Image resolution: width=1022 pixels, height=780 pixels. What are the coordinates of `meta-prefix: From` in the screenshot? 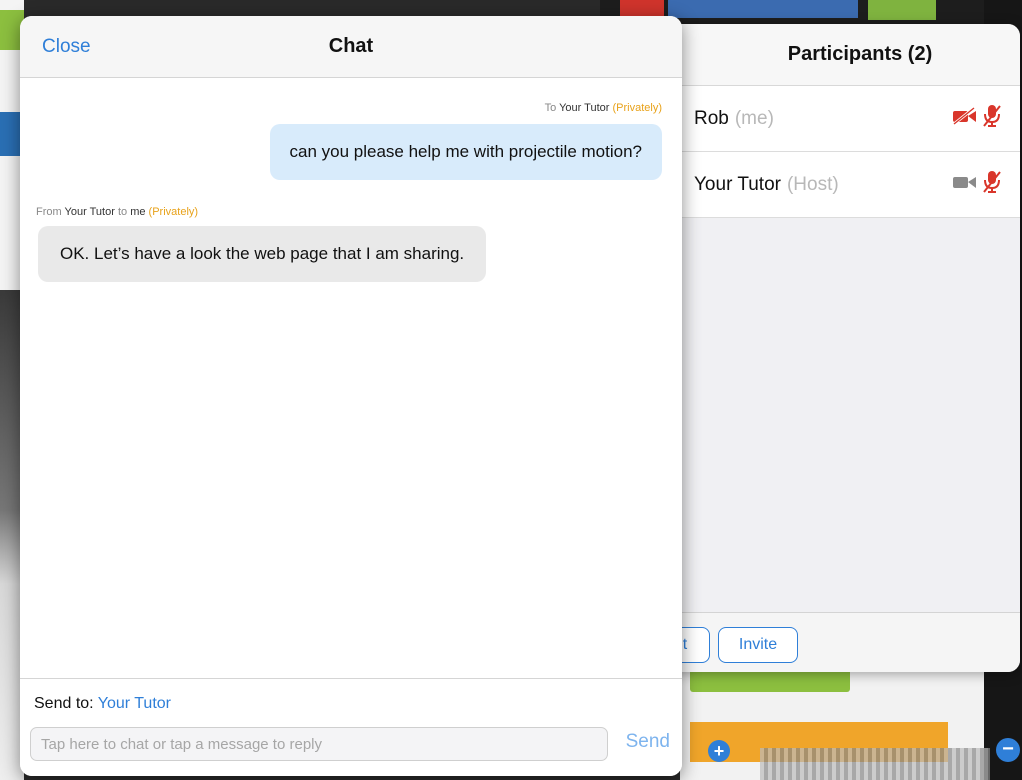 It's located at (49, 212).